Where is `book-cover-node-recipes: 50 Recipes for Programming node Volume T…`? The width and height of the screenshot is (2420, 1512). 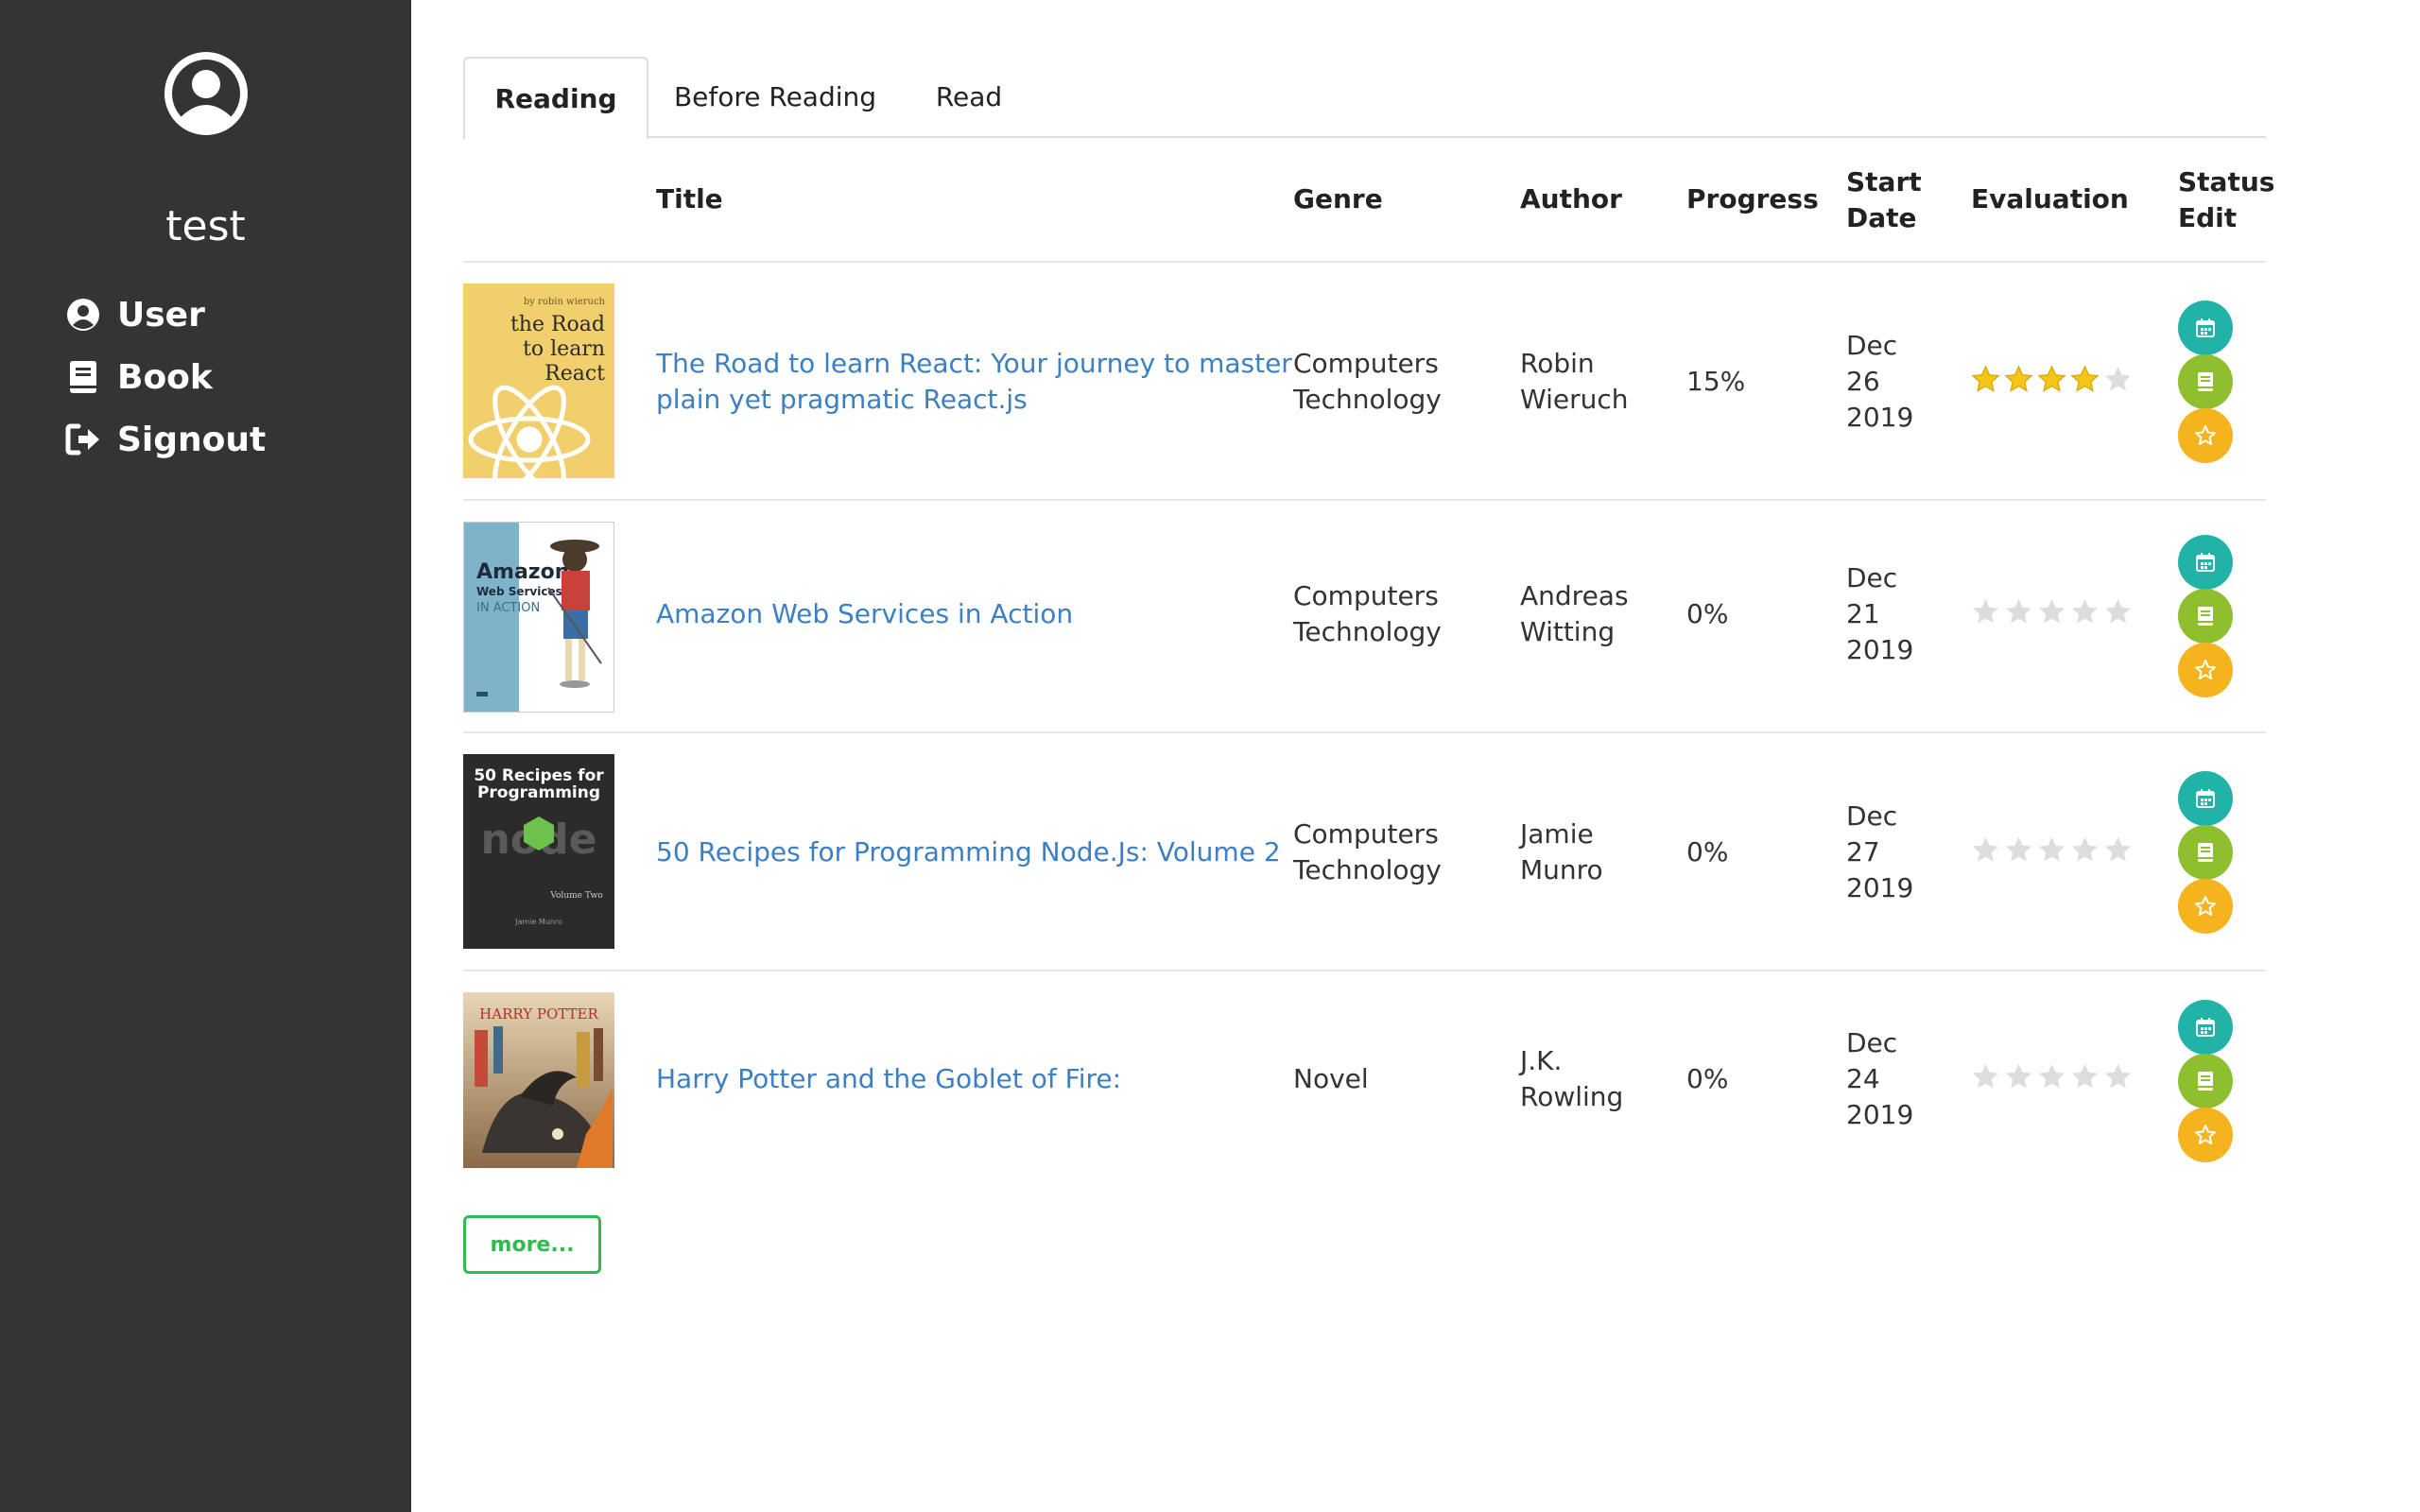
book-cover-node-recipes: 50 Recipes for Programming node Volume T… is located at coordinates (538, 851).